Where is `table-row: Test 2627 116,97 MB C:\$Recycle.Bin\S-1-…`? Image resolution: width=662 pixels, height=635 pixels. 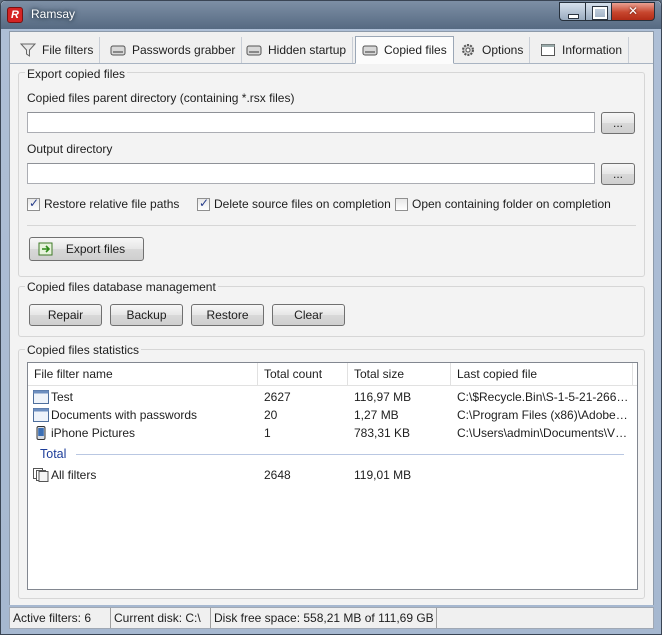
table-row: Test 2627 116,97 MB C:\$Recycle.Bin\S-1-… is located at coordinates (332, 397).